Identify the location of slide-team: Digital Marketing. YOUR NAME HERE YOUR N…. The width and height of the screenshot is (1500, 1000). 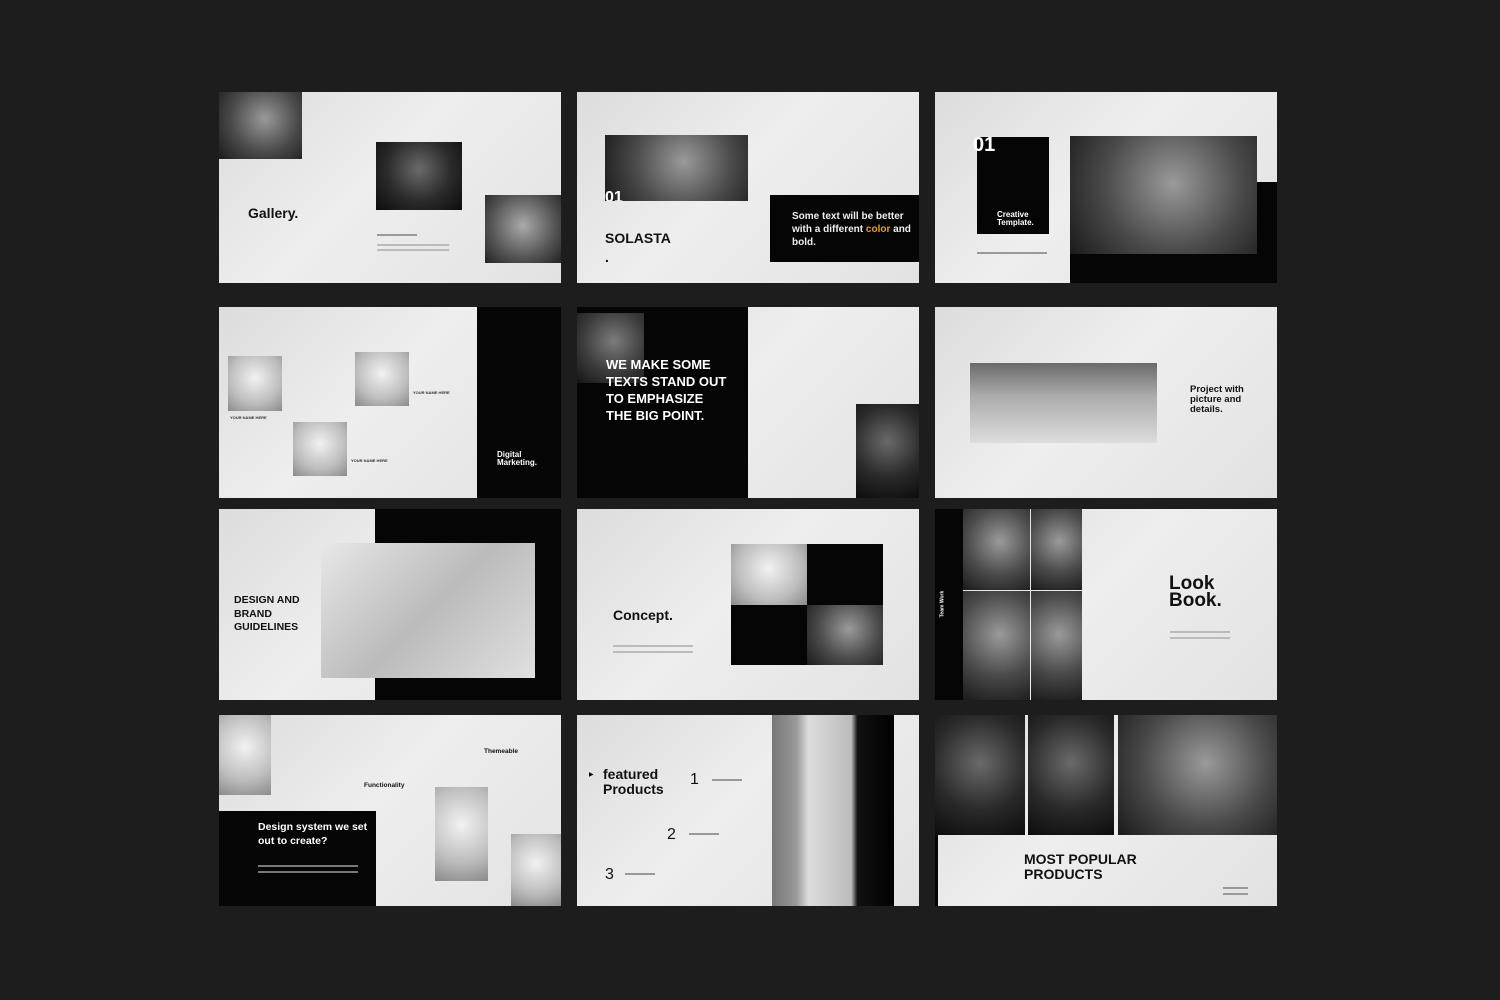
(390, 402).